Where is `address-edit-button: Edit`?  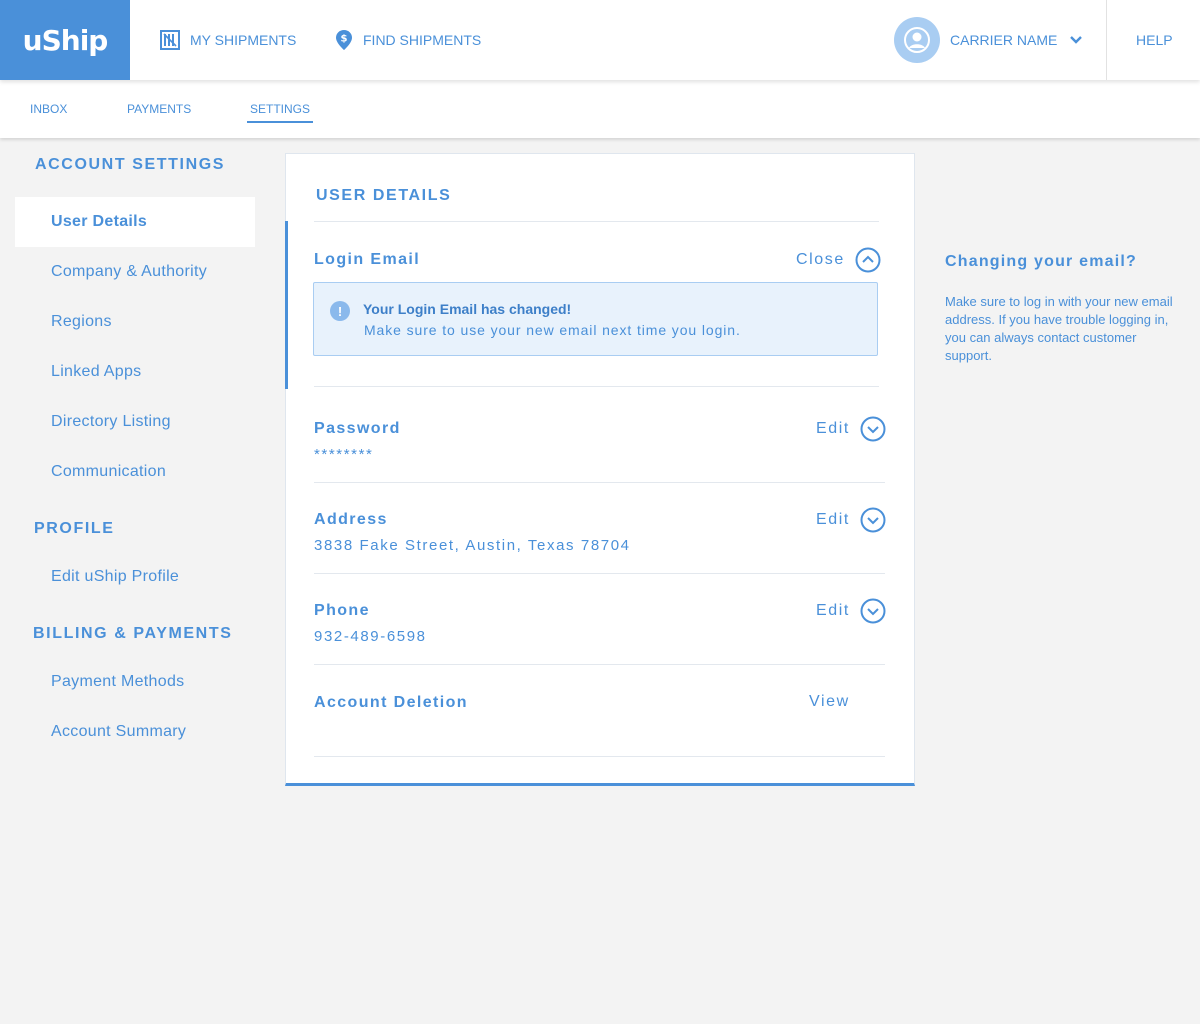 address-edit-button: Edit is located at coordinates (851, 520).